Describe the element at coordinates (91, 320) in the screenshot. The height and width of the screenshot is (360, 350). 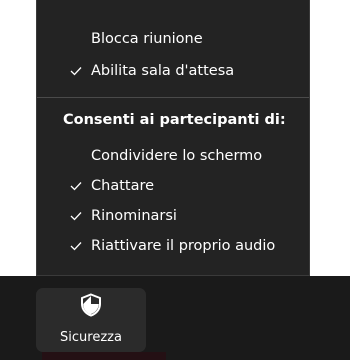
I see `security-button: Sicurezza` at that location.